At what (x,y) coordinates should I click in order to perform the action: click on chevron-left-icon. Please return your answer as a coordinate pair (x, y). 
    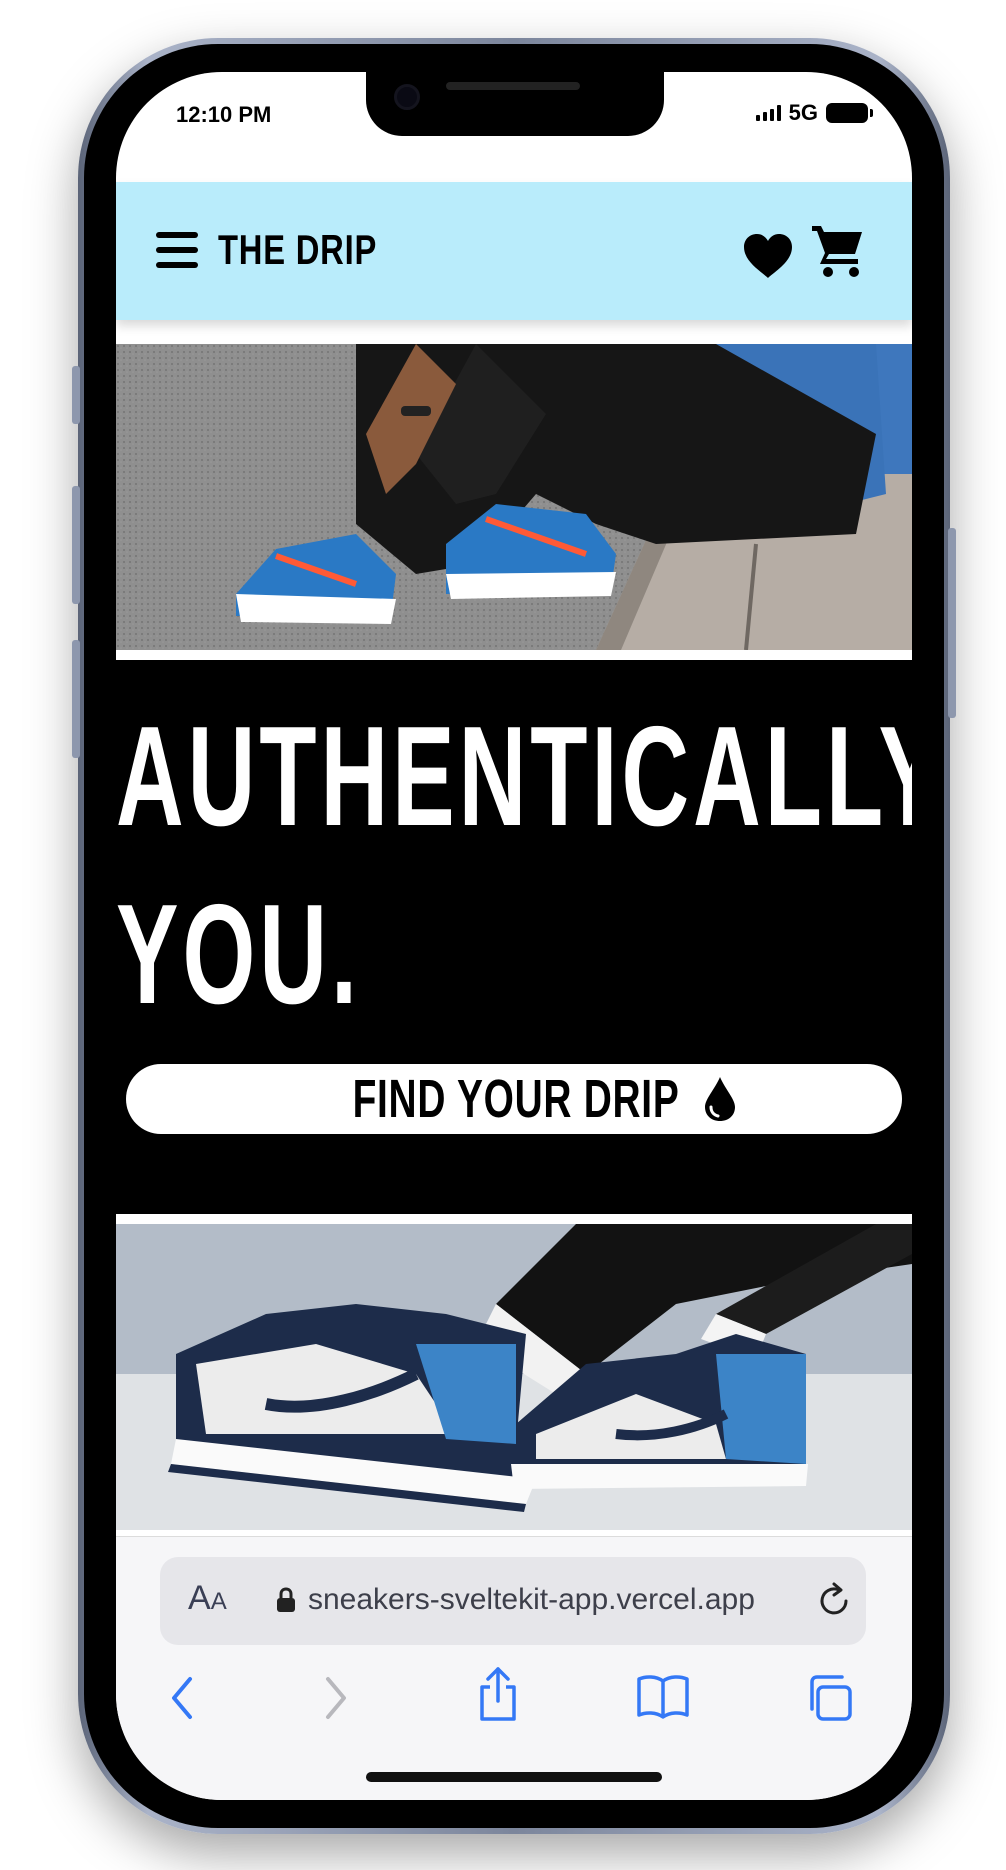
    Looking at the image, I should click on (182, 1698).